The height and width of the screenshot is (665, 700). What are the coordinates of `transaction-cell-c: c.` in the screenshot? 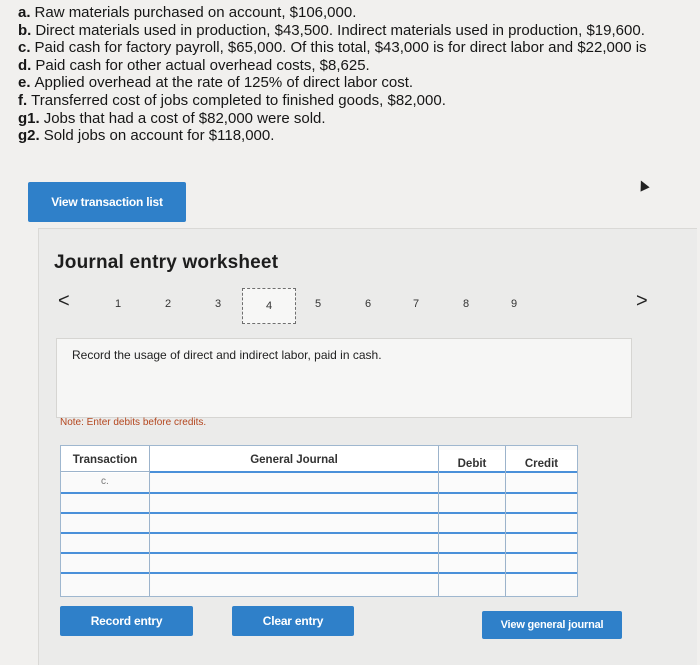 It's located at (105, 481).